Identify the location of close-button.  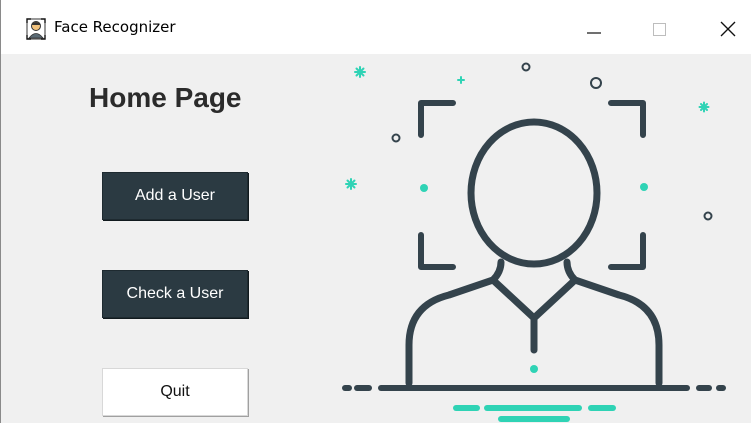
(728, 29).